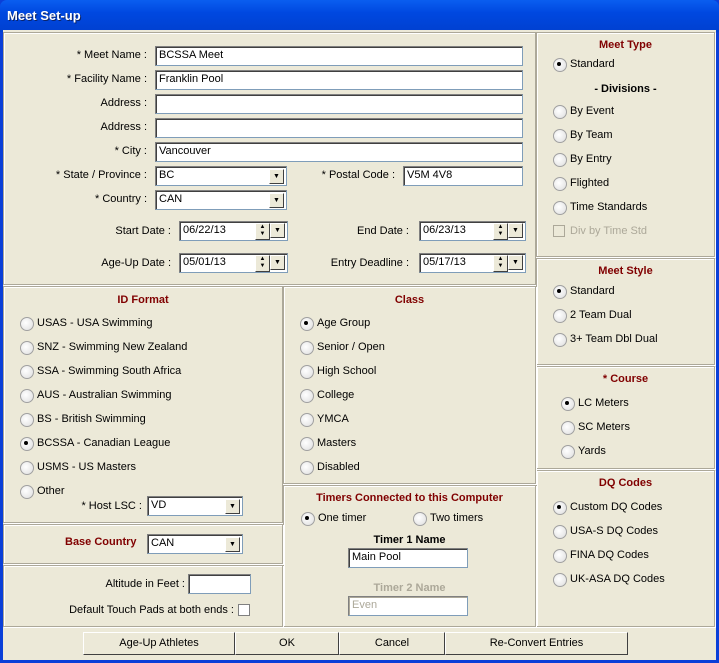 This screenshot has height=663, width=719. What do you see at coordinates (559, 231) in the screenshot?
I see `div-by-time-std-checkbox` at bounding box center [559, 231].